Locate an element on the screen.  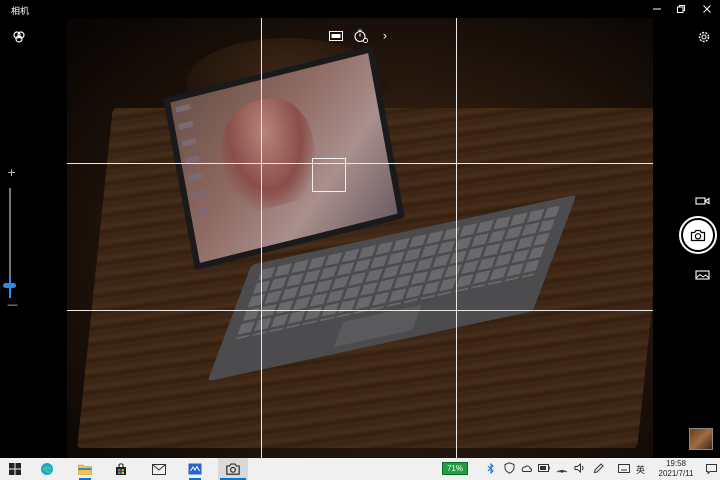
last-photo-thumbnail is located at coordinates (701, 439).